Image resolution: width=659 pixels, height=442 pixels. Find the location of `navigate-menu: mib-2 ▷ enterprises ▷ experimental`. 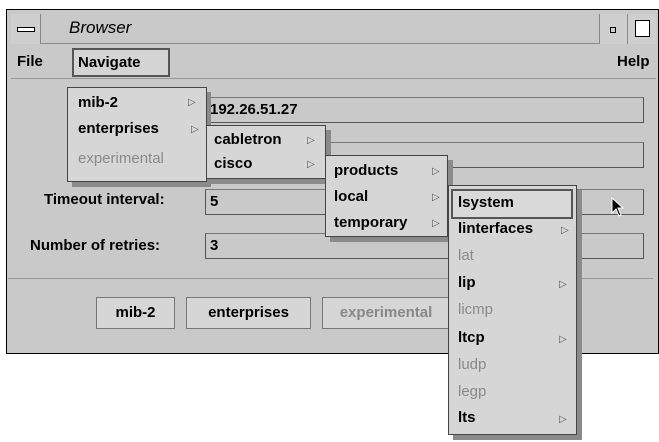

navigate-menu: mib-2 ▷ enterprises ▷ experimental is located at coordinates (137, 134).